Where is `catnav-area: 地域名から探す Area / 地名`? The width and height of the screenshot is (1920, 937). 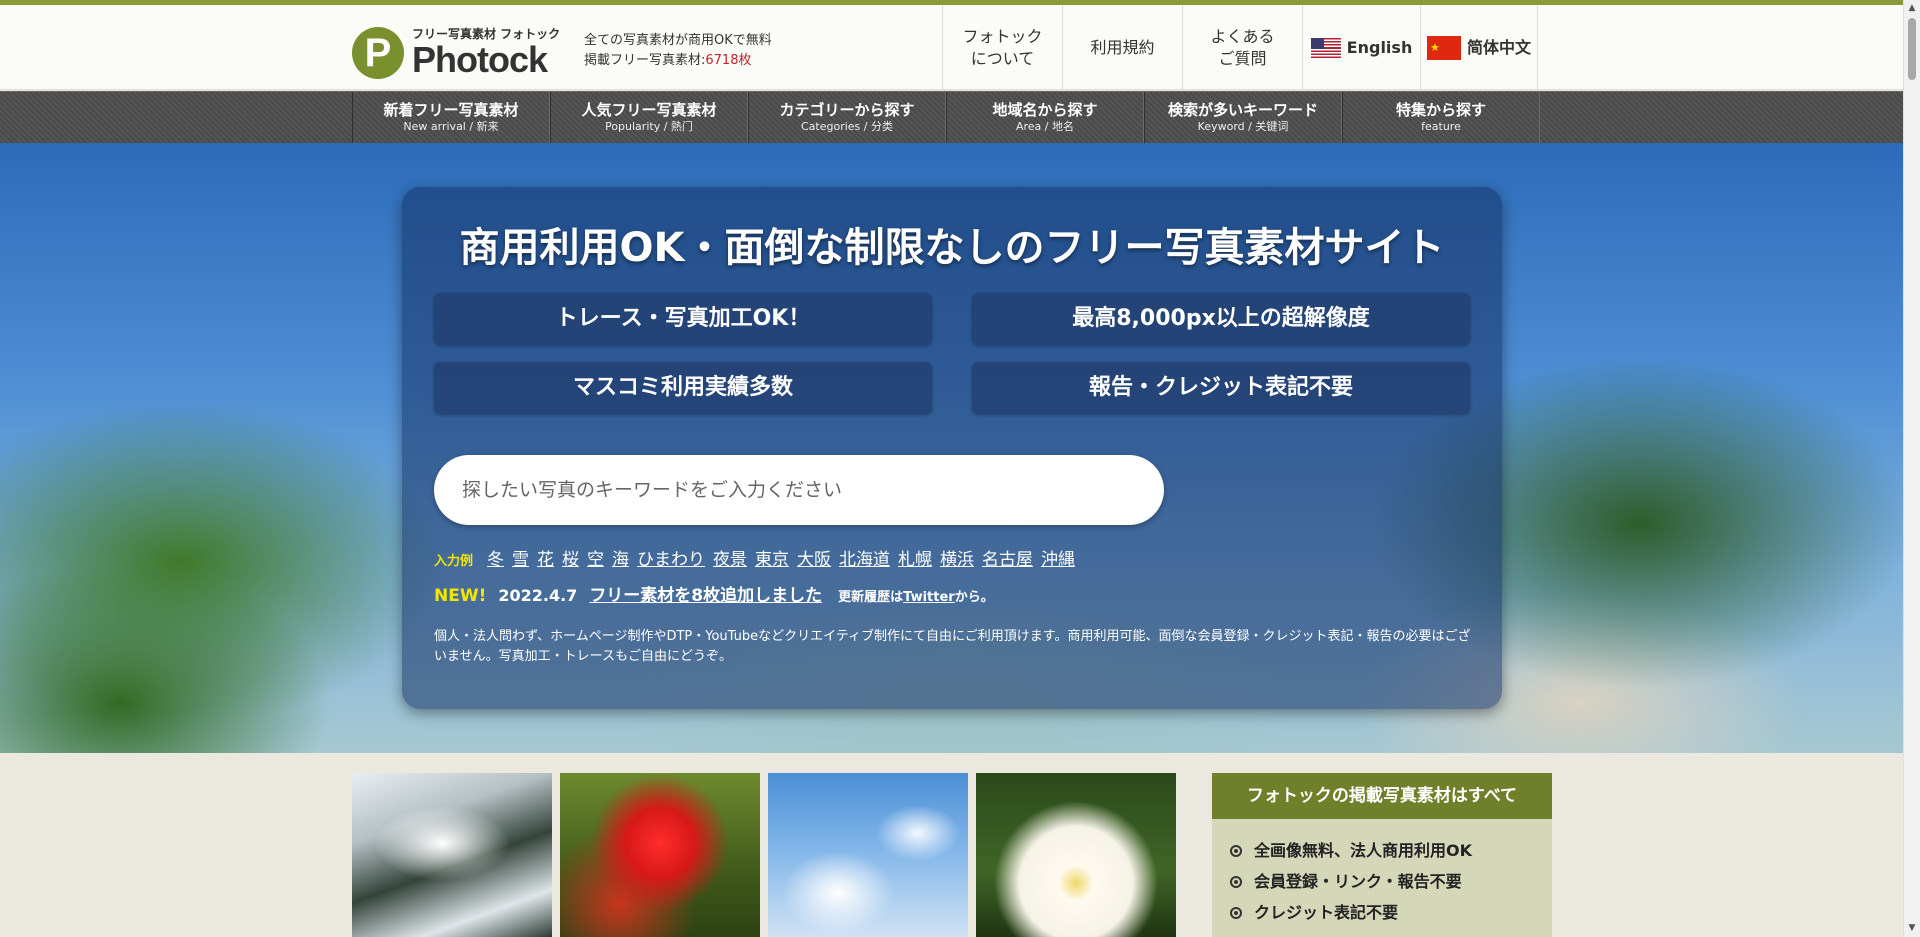
catnav-area: 地域名から探す Area / 地名 is located at coordinates (1045, 118).